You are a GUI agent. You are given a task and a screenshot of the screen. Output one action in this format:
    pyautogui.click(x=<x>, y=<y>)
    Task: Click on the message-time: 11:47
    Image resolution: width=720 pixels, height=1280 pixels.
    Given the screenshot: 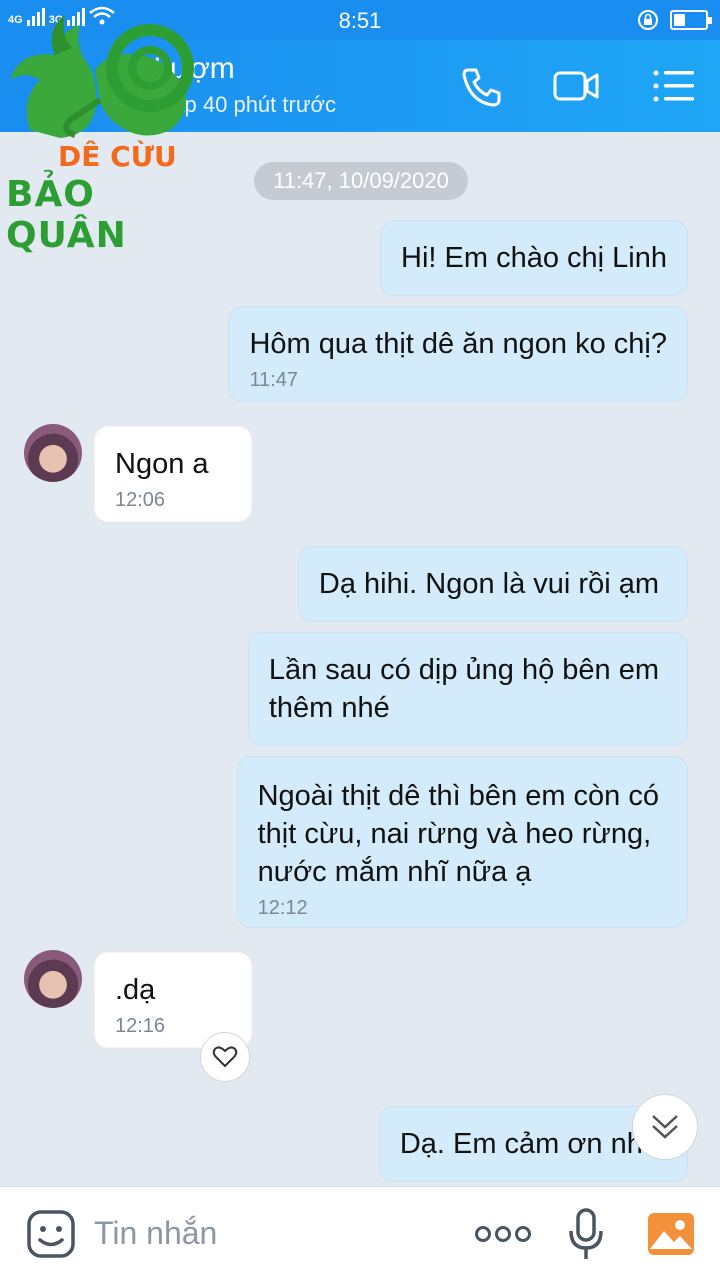 What is the action you would take?
    pyautogui.click(x=274, y=380)
    